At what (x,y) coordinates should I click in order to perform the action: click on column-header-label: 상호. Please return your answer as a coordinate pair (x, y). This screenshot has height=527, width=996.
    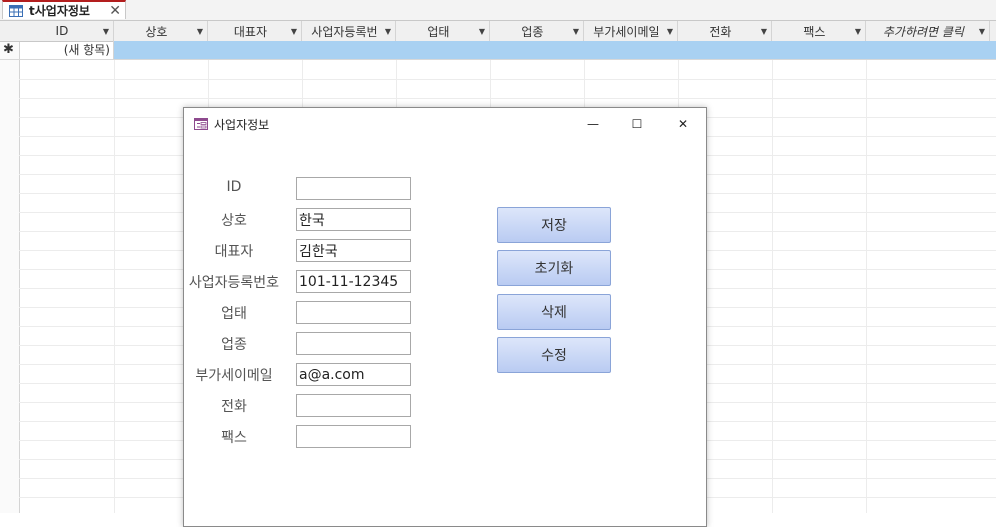
    Looking at the image, I should click on (156, 31).